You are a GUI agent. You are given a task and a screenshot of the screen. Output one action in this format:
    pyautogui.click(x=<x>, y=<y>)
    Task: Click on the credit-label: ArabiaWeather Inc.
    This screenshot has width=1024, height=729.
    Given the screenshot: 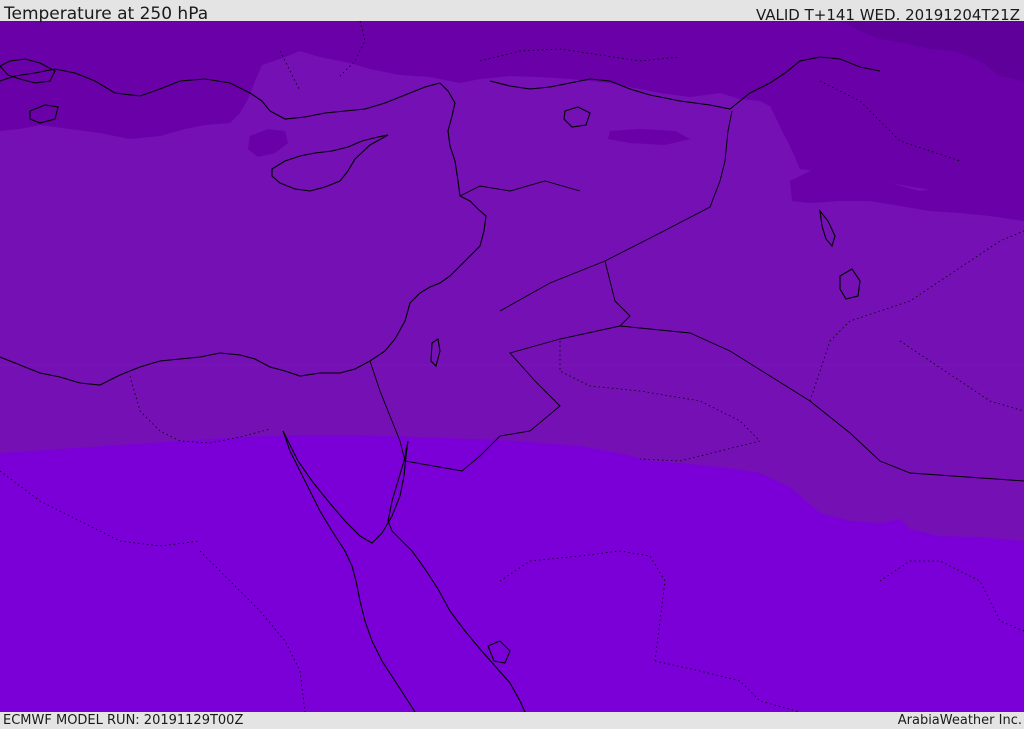 What is the action you would take?
    pyautogui.click(x=959, y=720)
    